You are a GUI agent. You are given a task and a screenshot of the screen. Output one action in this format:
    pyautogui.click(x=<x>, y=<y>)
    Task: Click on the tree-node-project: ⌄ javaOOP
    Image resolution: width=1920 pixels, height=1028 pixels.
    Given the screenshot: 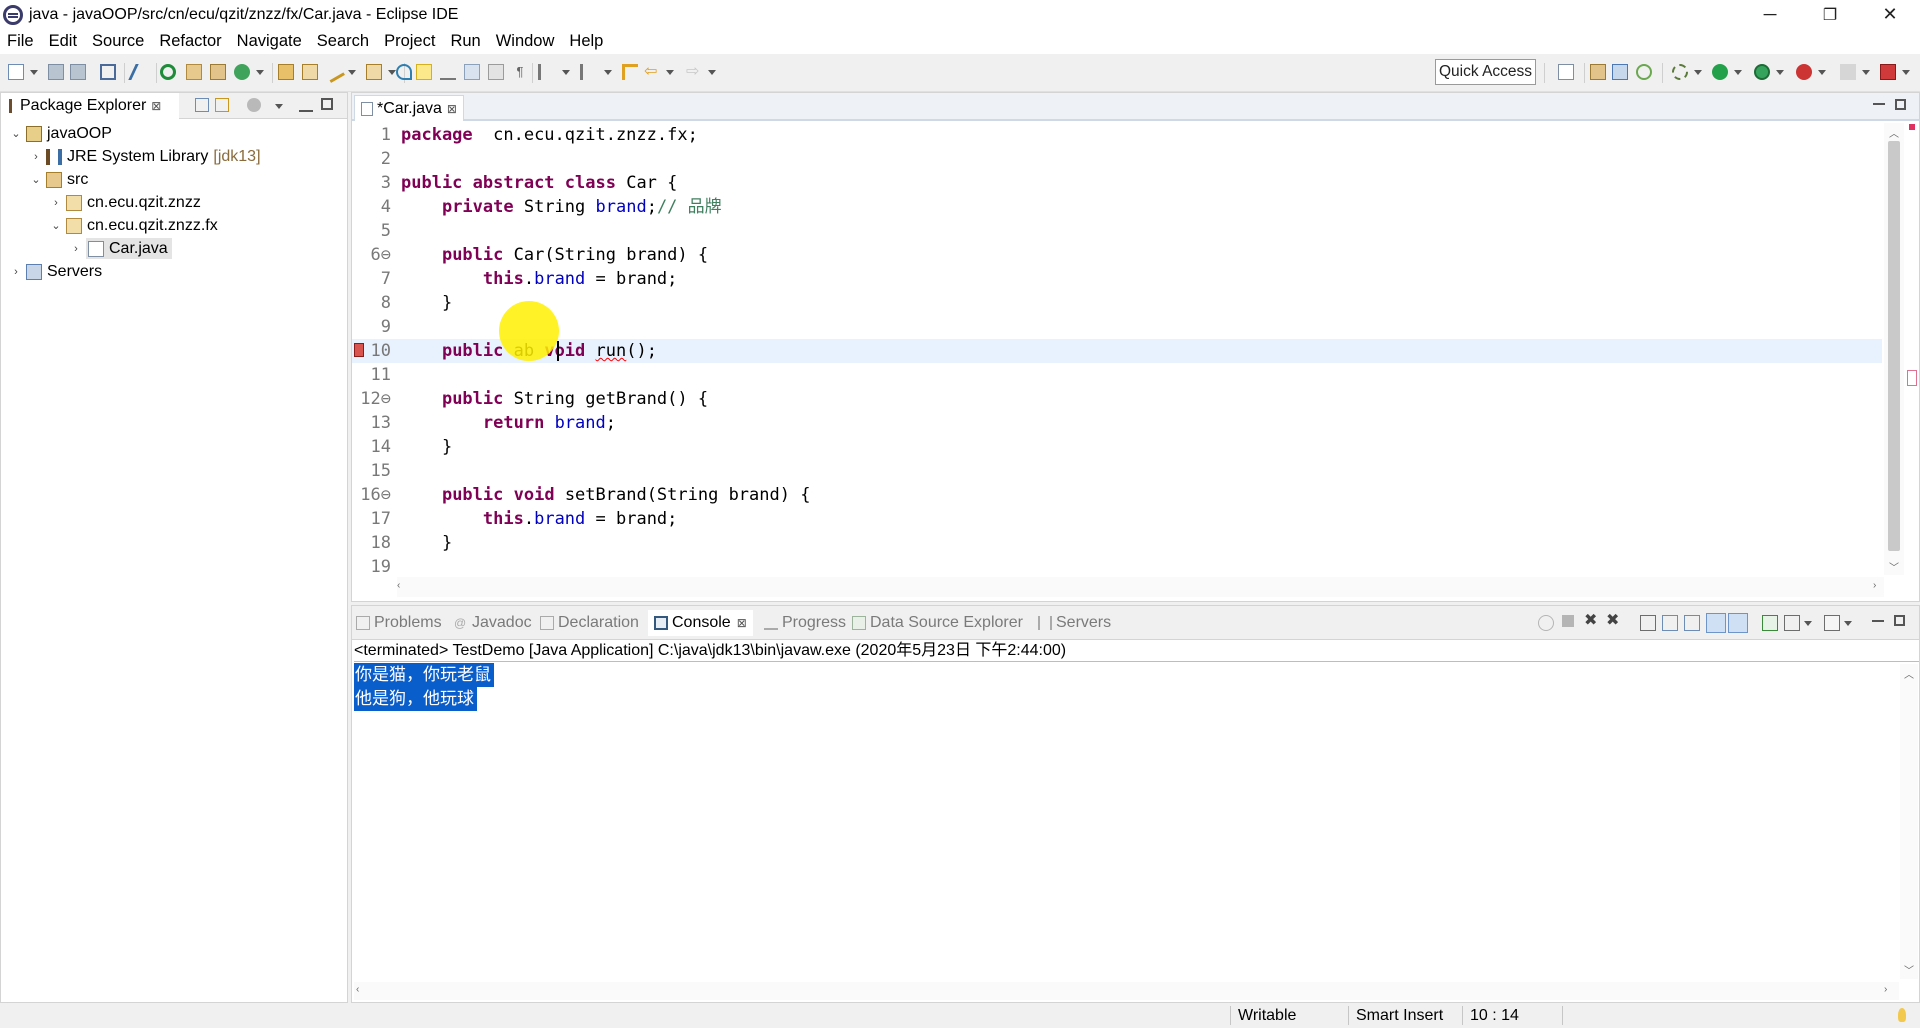 What is the action you would take?
    pyautogui.click(x=60, y=133)
    